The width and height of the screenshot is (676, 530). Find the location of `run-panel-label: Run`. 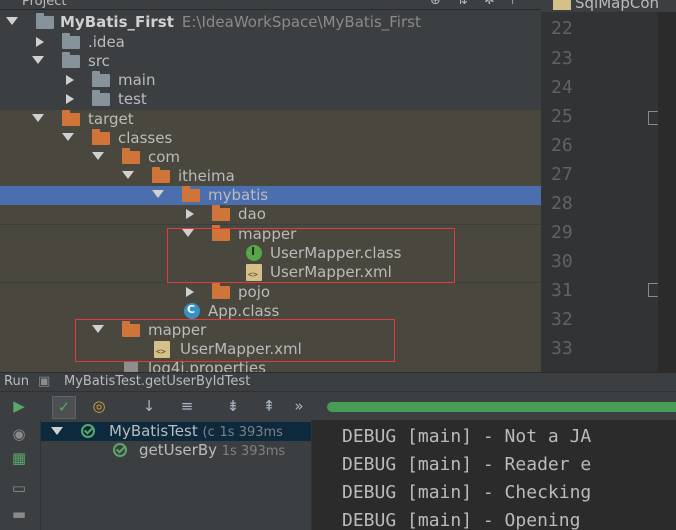

run-panel-label: Run is located at coordinates (16, 381).